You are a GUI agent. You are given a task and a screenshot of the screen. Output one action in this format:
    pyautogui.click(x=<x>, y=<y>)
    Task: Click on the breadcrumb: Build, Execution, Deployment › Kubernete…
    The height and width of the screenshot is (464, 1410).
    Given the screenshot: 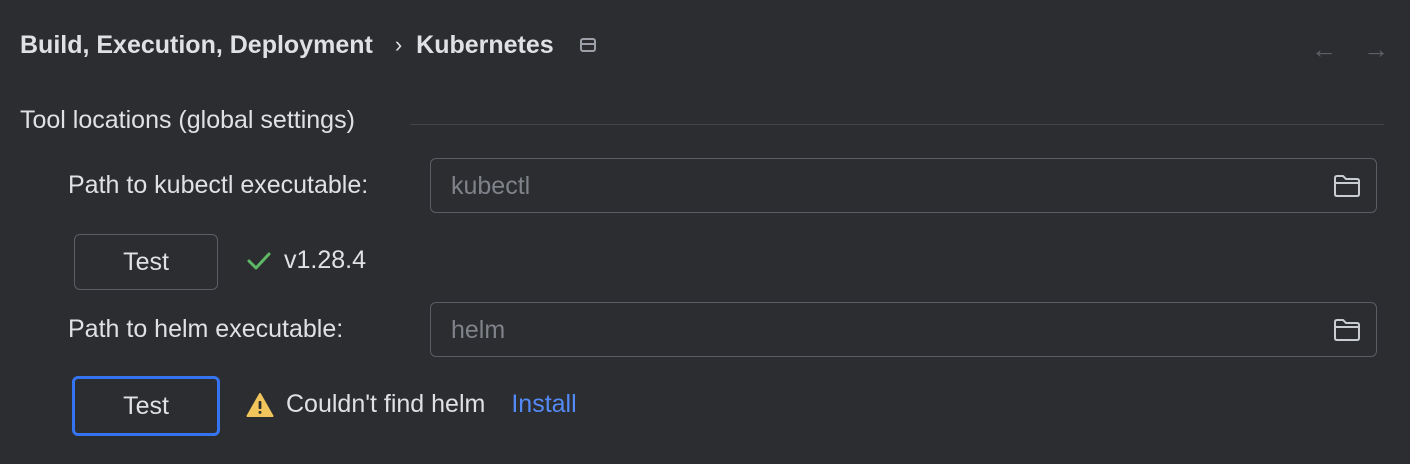 What is the action you would take?
    pyautogui.click(x=308, y=45)
    